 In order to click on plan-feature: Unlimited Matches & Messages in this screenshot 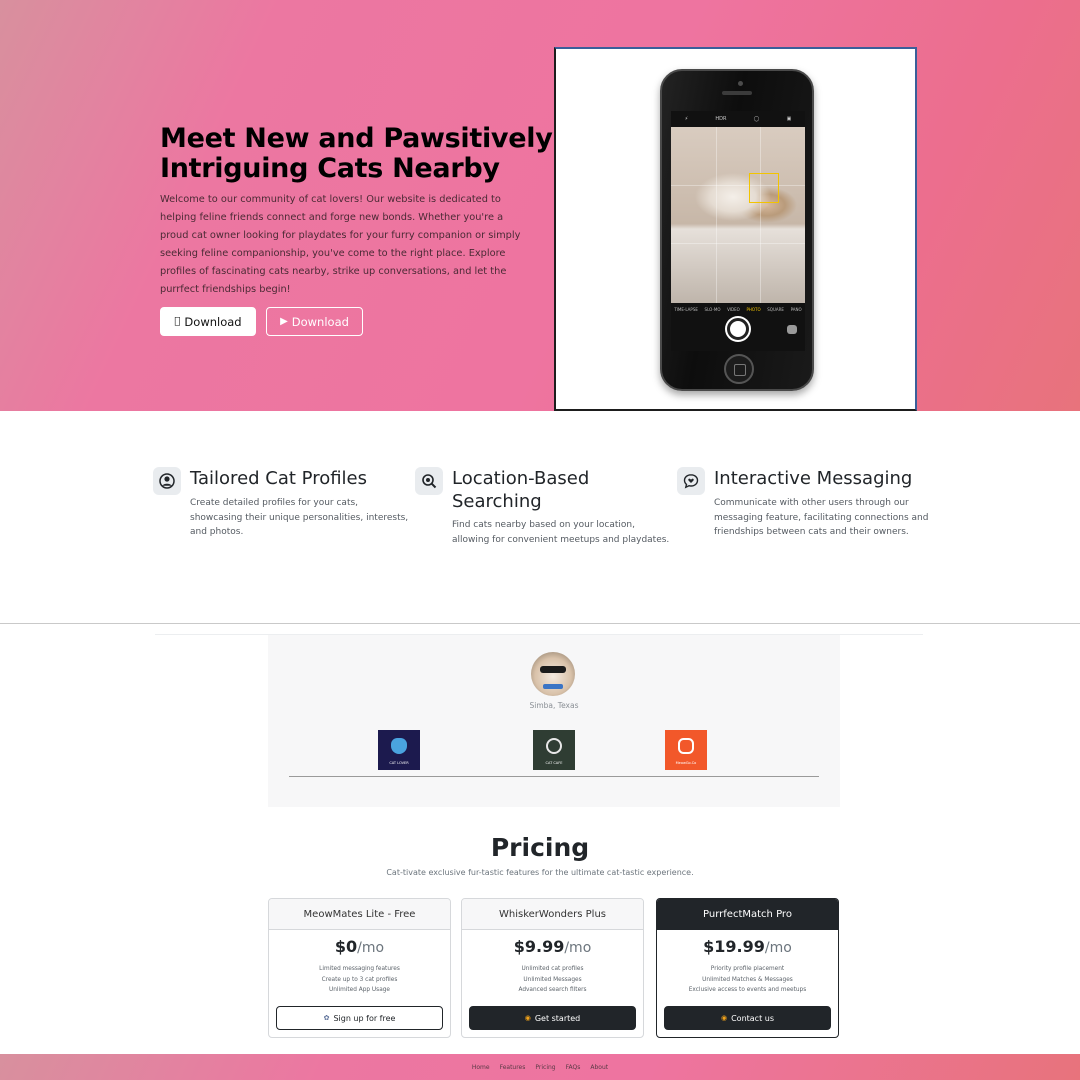, I will do `click(747, 979)`.